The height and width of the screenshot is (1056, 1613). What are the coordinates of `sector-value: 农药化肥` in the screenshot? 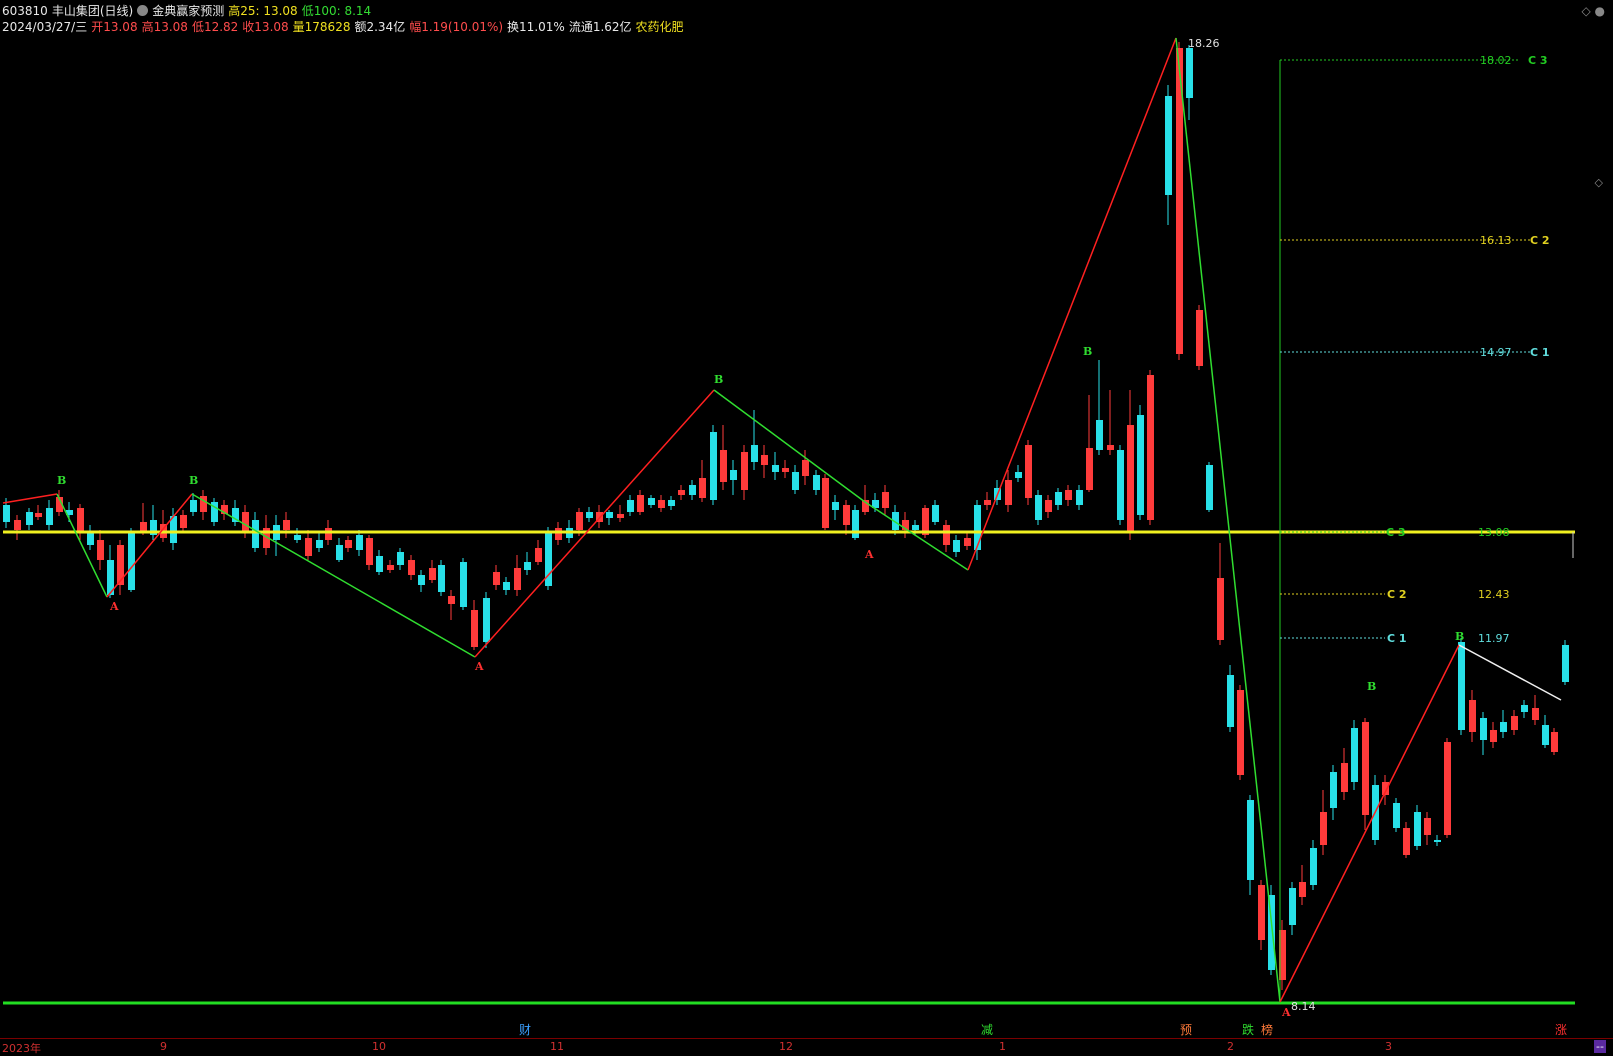 It's located at (660, 27).